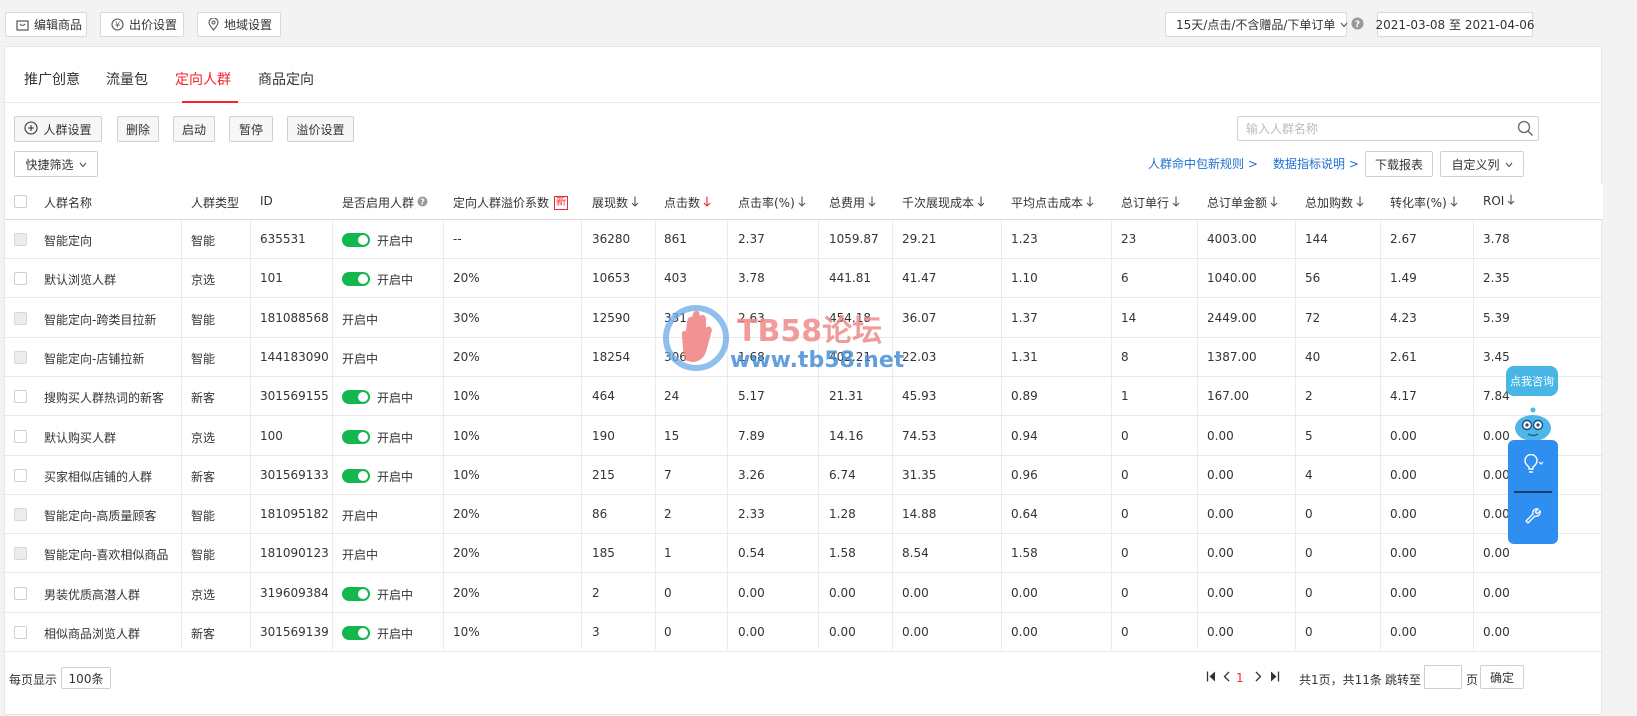 This screenshot has height=716, width=1637. What do you see at coordinates (20, 201) in the screenshot?
I see `select-all-checkbox` at bounding box center [20, 201].